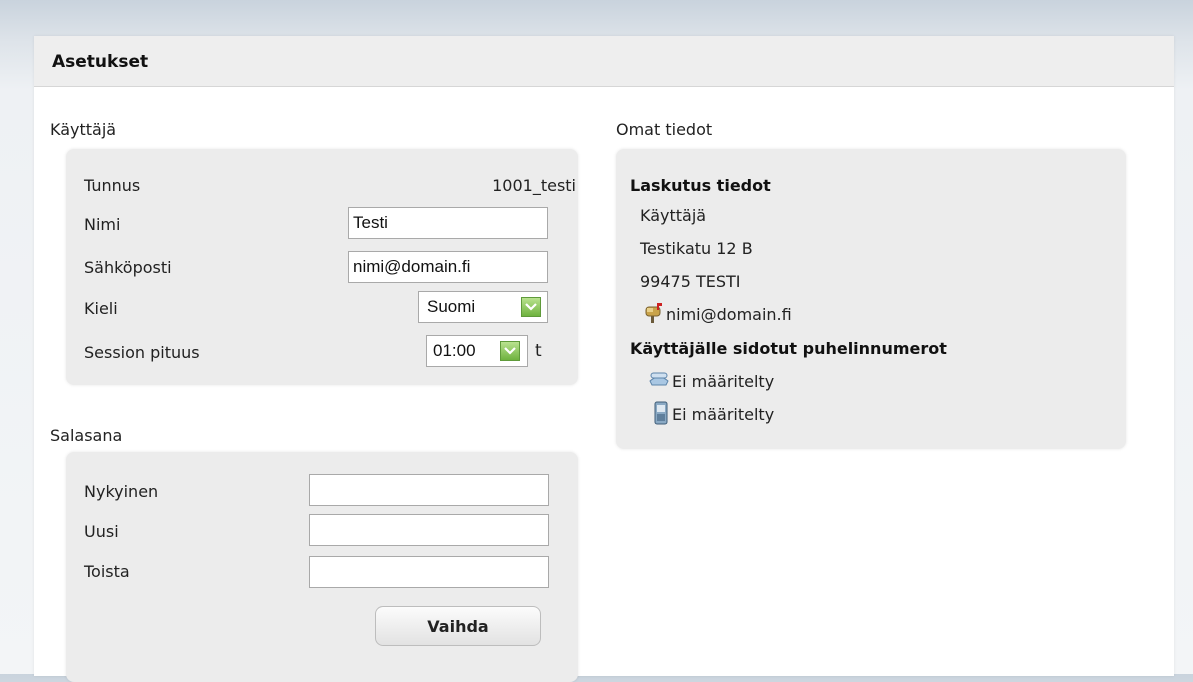  What do you see at coordinates (101, 308) in the screenshot?
I see `language-label: Kieli` at bounding box center [101, 308].